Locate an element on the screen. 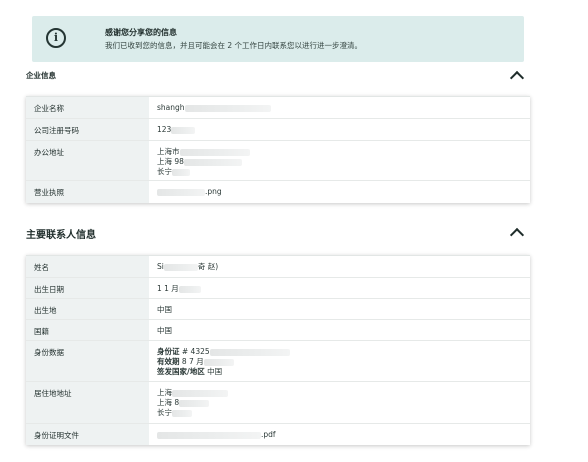 This screenshot has height=462, width=588. expiry-value: 8 7 月 is located at coordinates (192, 361).